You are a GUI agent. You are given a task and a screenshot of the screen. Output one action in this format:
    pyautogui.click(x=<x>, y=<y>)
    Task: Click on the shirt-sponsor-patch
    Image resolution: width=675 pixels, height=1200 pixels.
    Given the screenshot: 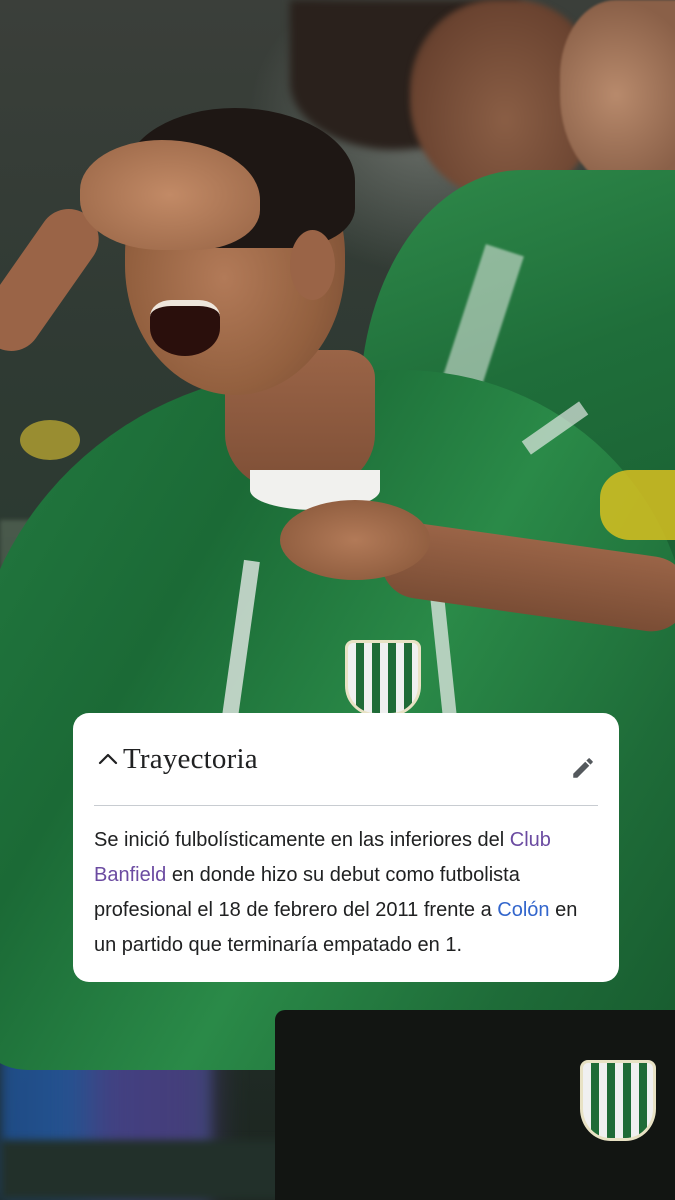 What is the action you would take?
    pyautogui.click(x=637, y=505)
    